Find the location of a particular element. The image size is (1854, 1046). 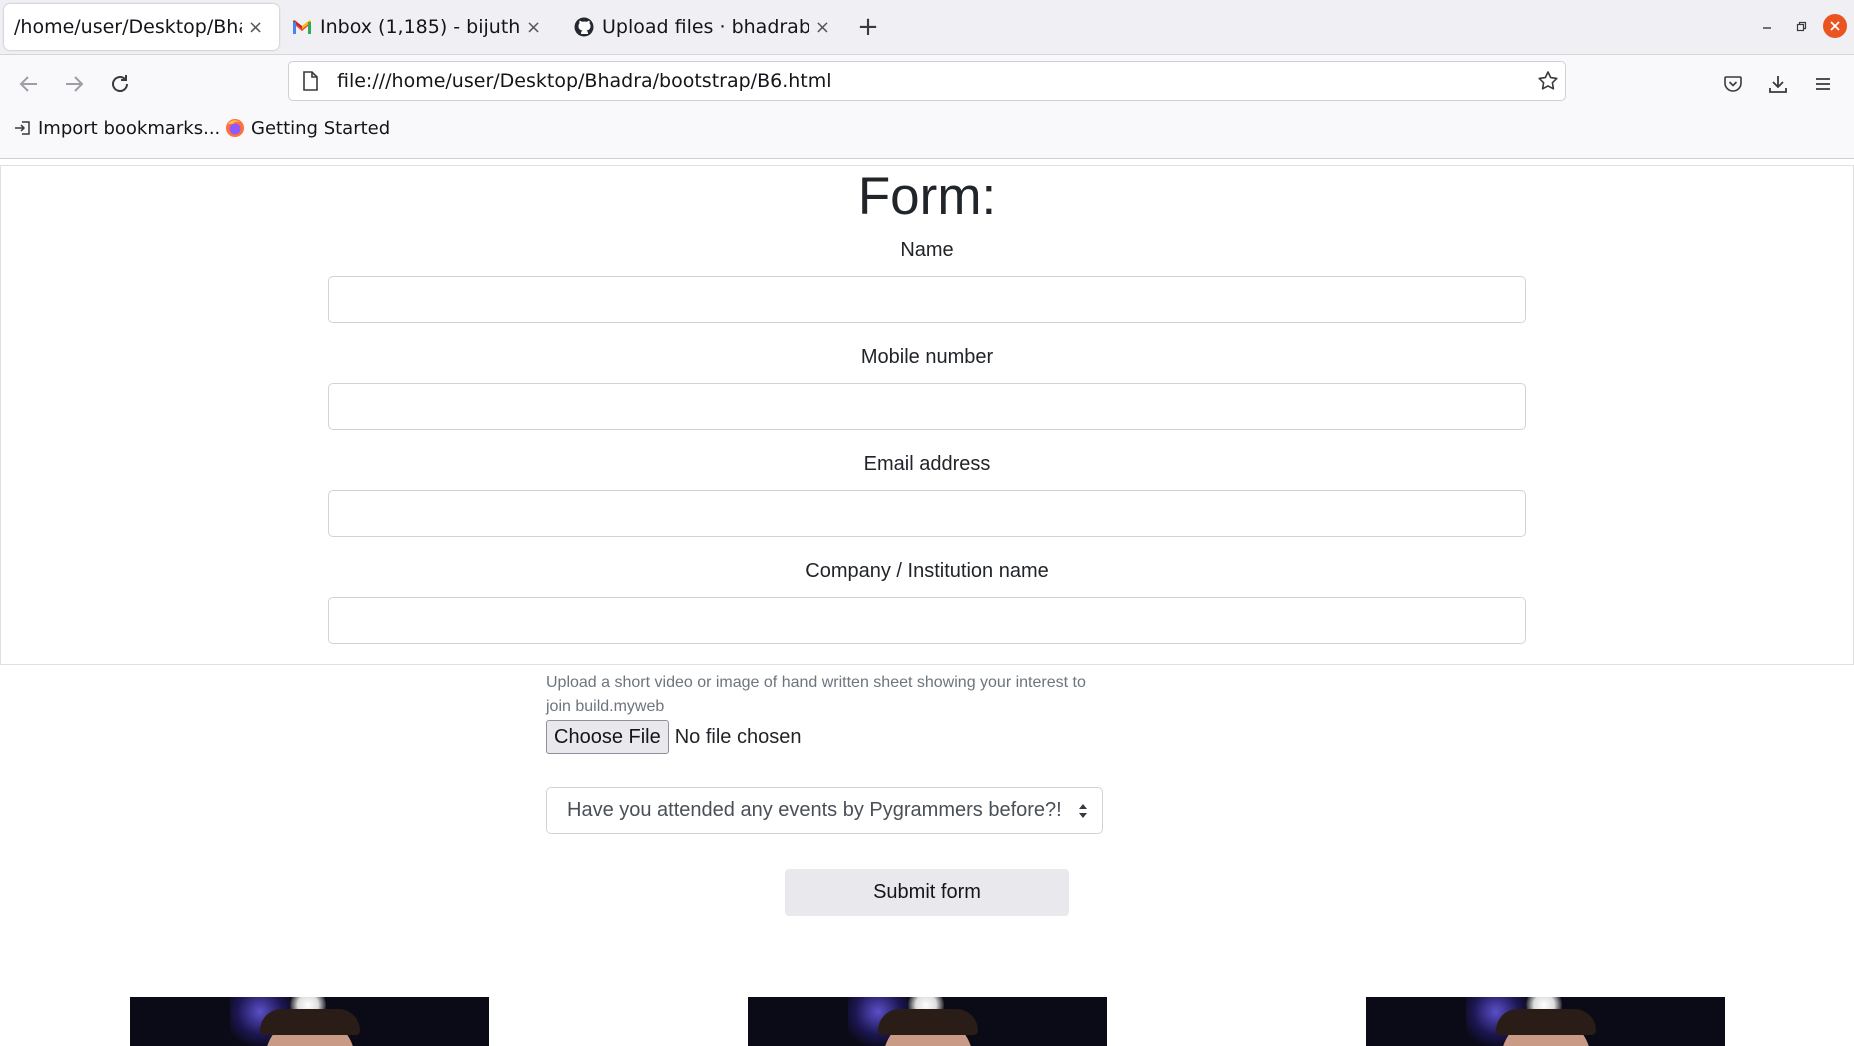

minimize-icon is located at coordinates (1767, 26).